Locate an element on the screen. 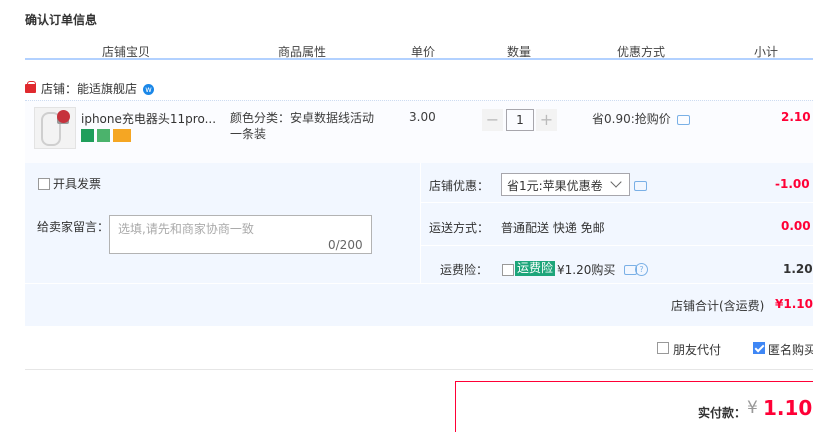  shipping-method: 普通配送 快递 免邮 is located at coordinates (553, 228).